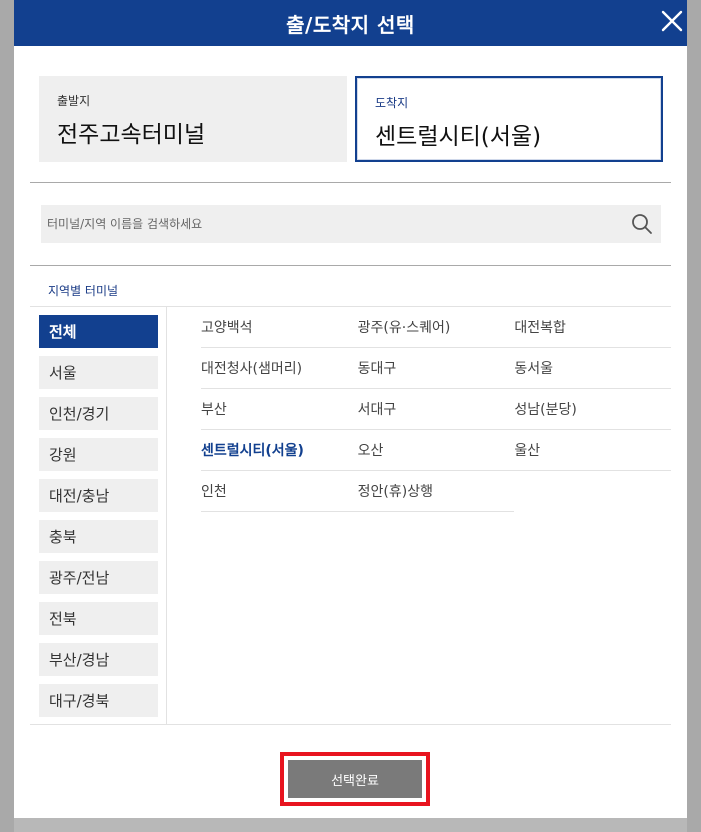  I want to click on terminal-item: 부산, so click(279, 409).